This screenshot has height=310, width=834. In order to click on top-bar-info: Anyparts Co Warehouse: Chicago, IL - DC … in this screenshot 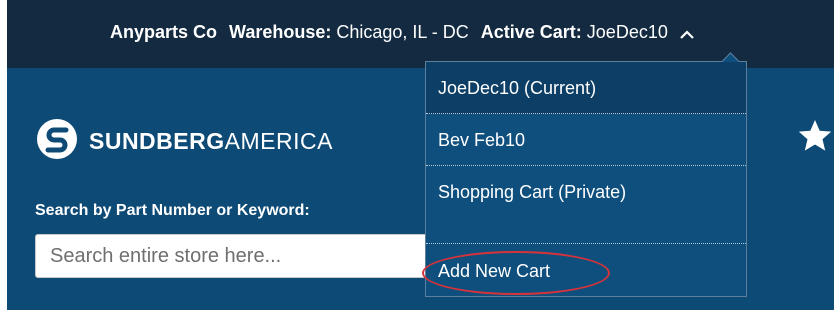, I will do `click(403, 32)`.